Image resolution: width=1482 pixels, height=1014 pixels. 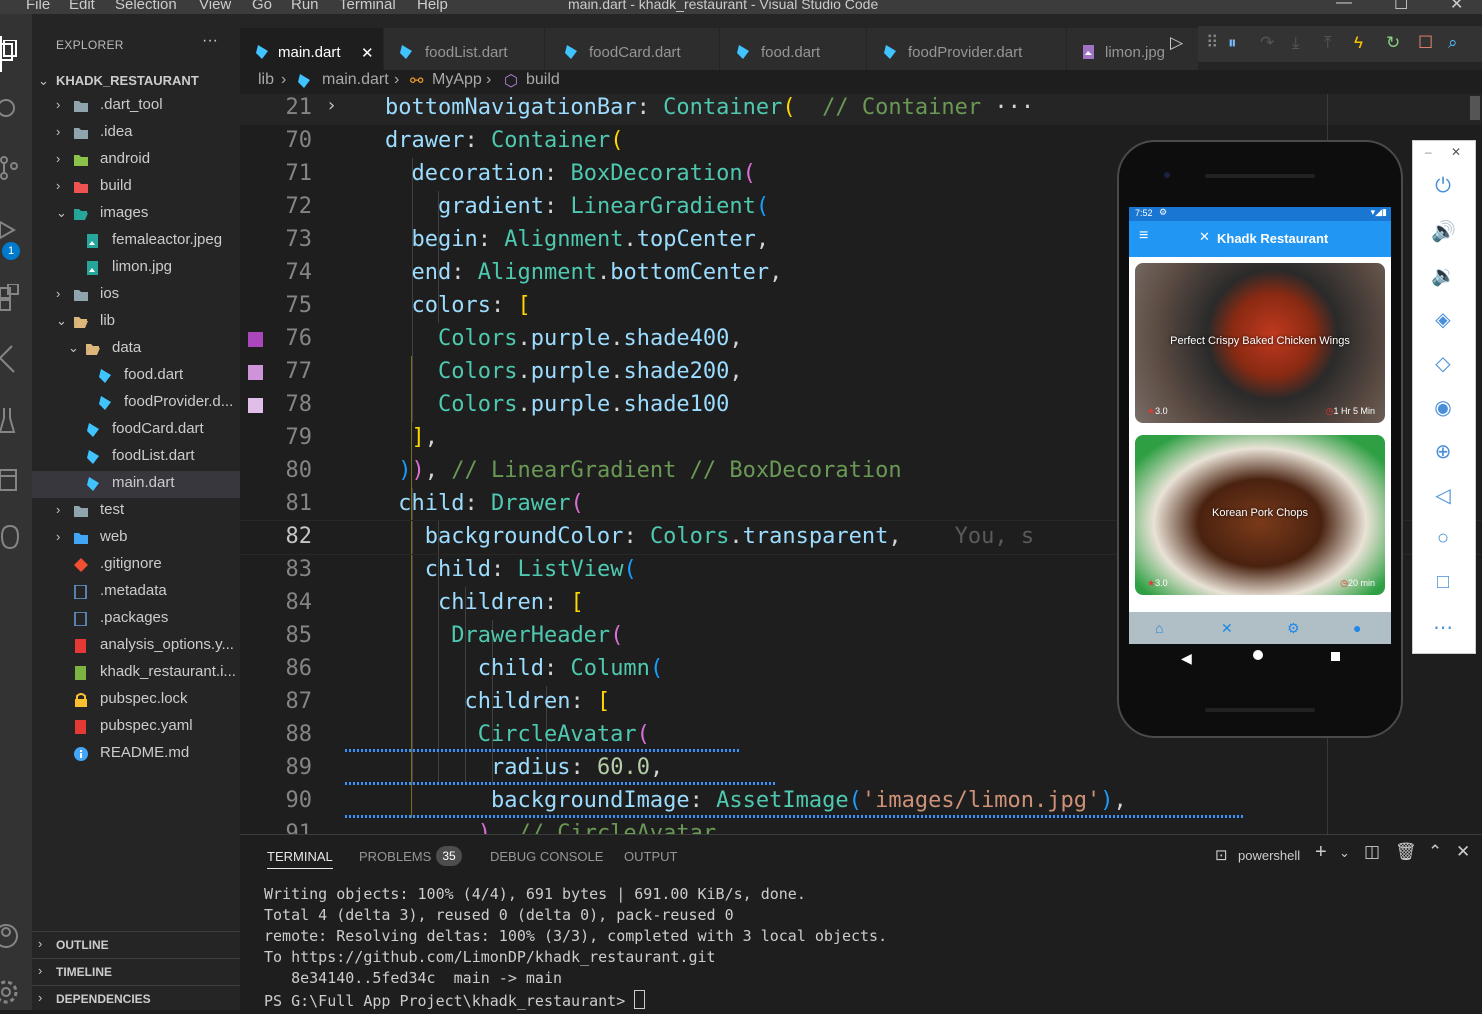 I want to click on more-options-icon: ⋯, so click(x=1443, y=627).